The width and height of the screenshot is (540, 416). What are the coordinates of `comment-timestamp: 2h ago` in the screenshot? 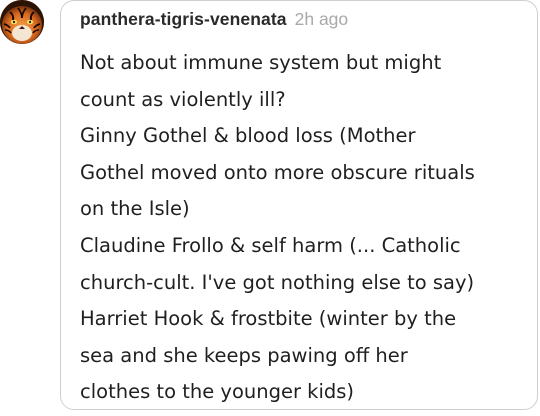 It's located at (321, 19).